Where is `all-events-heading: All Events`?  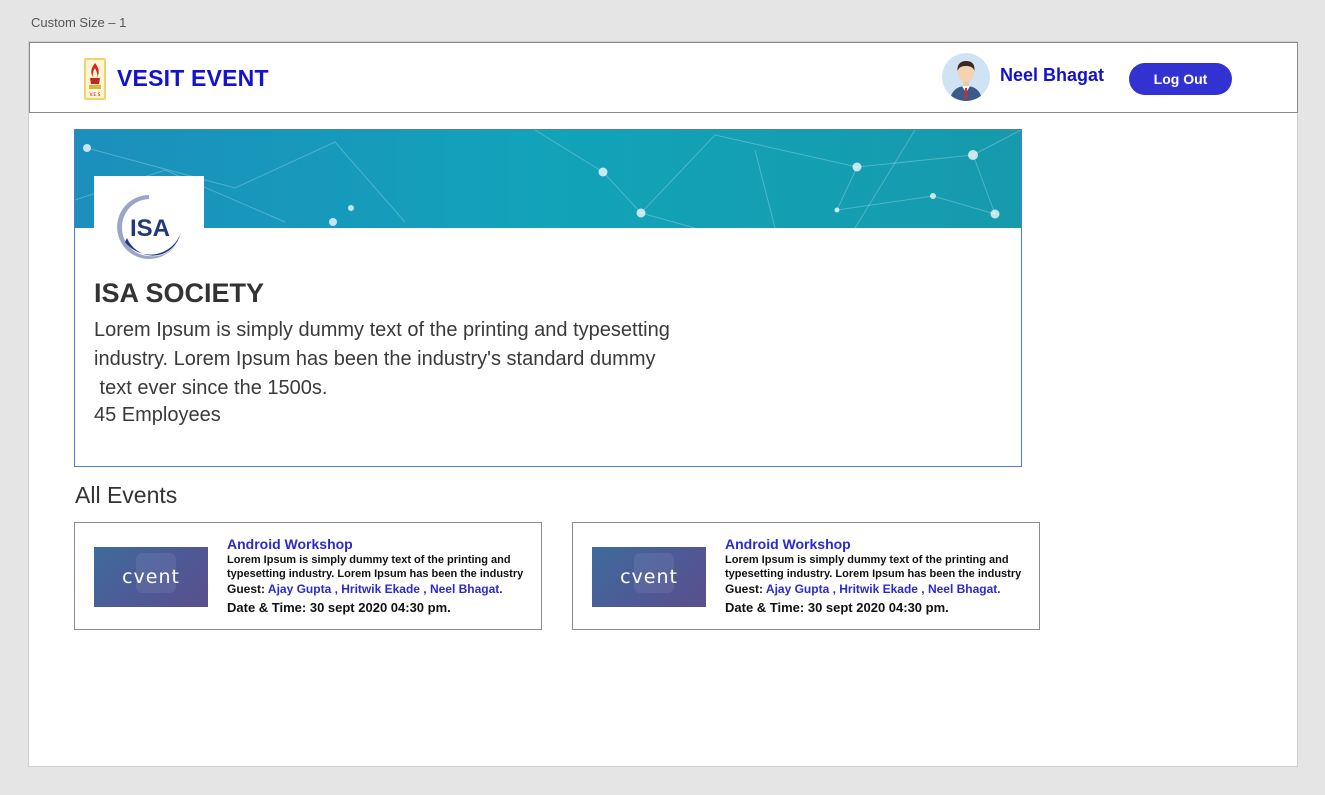 all-events-heading: All Events is located at coordinates (126, 495).